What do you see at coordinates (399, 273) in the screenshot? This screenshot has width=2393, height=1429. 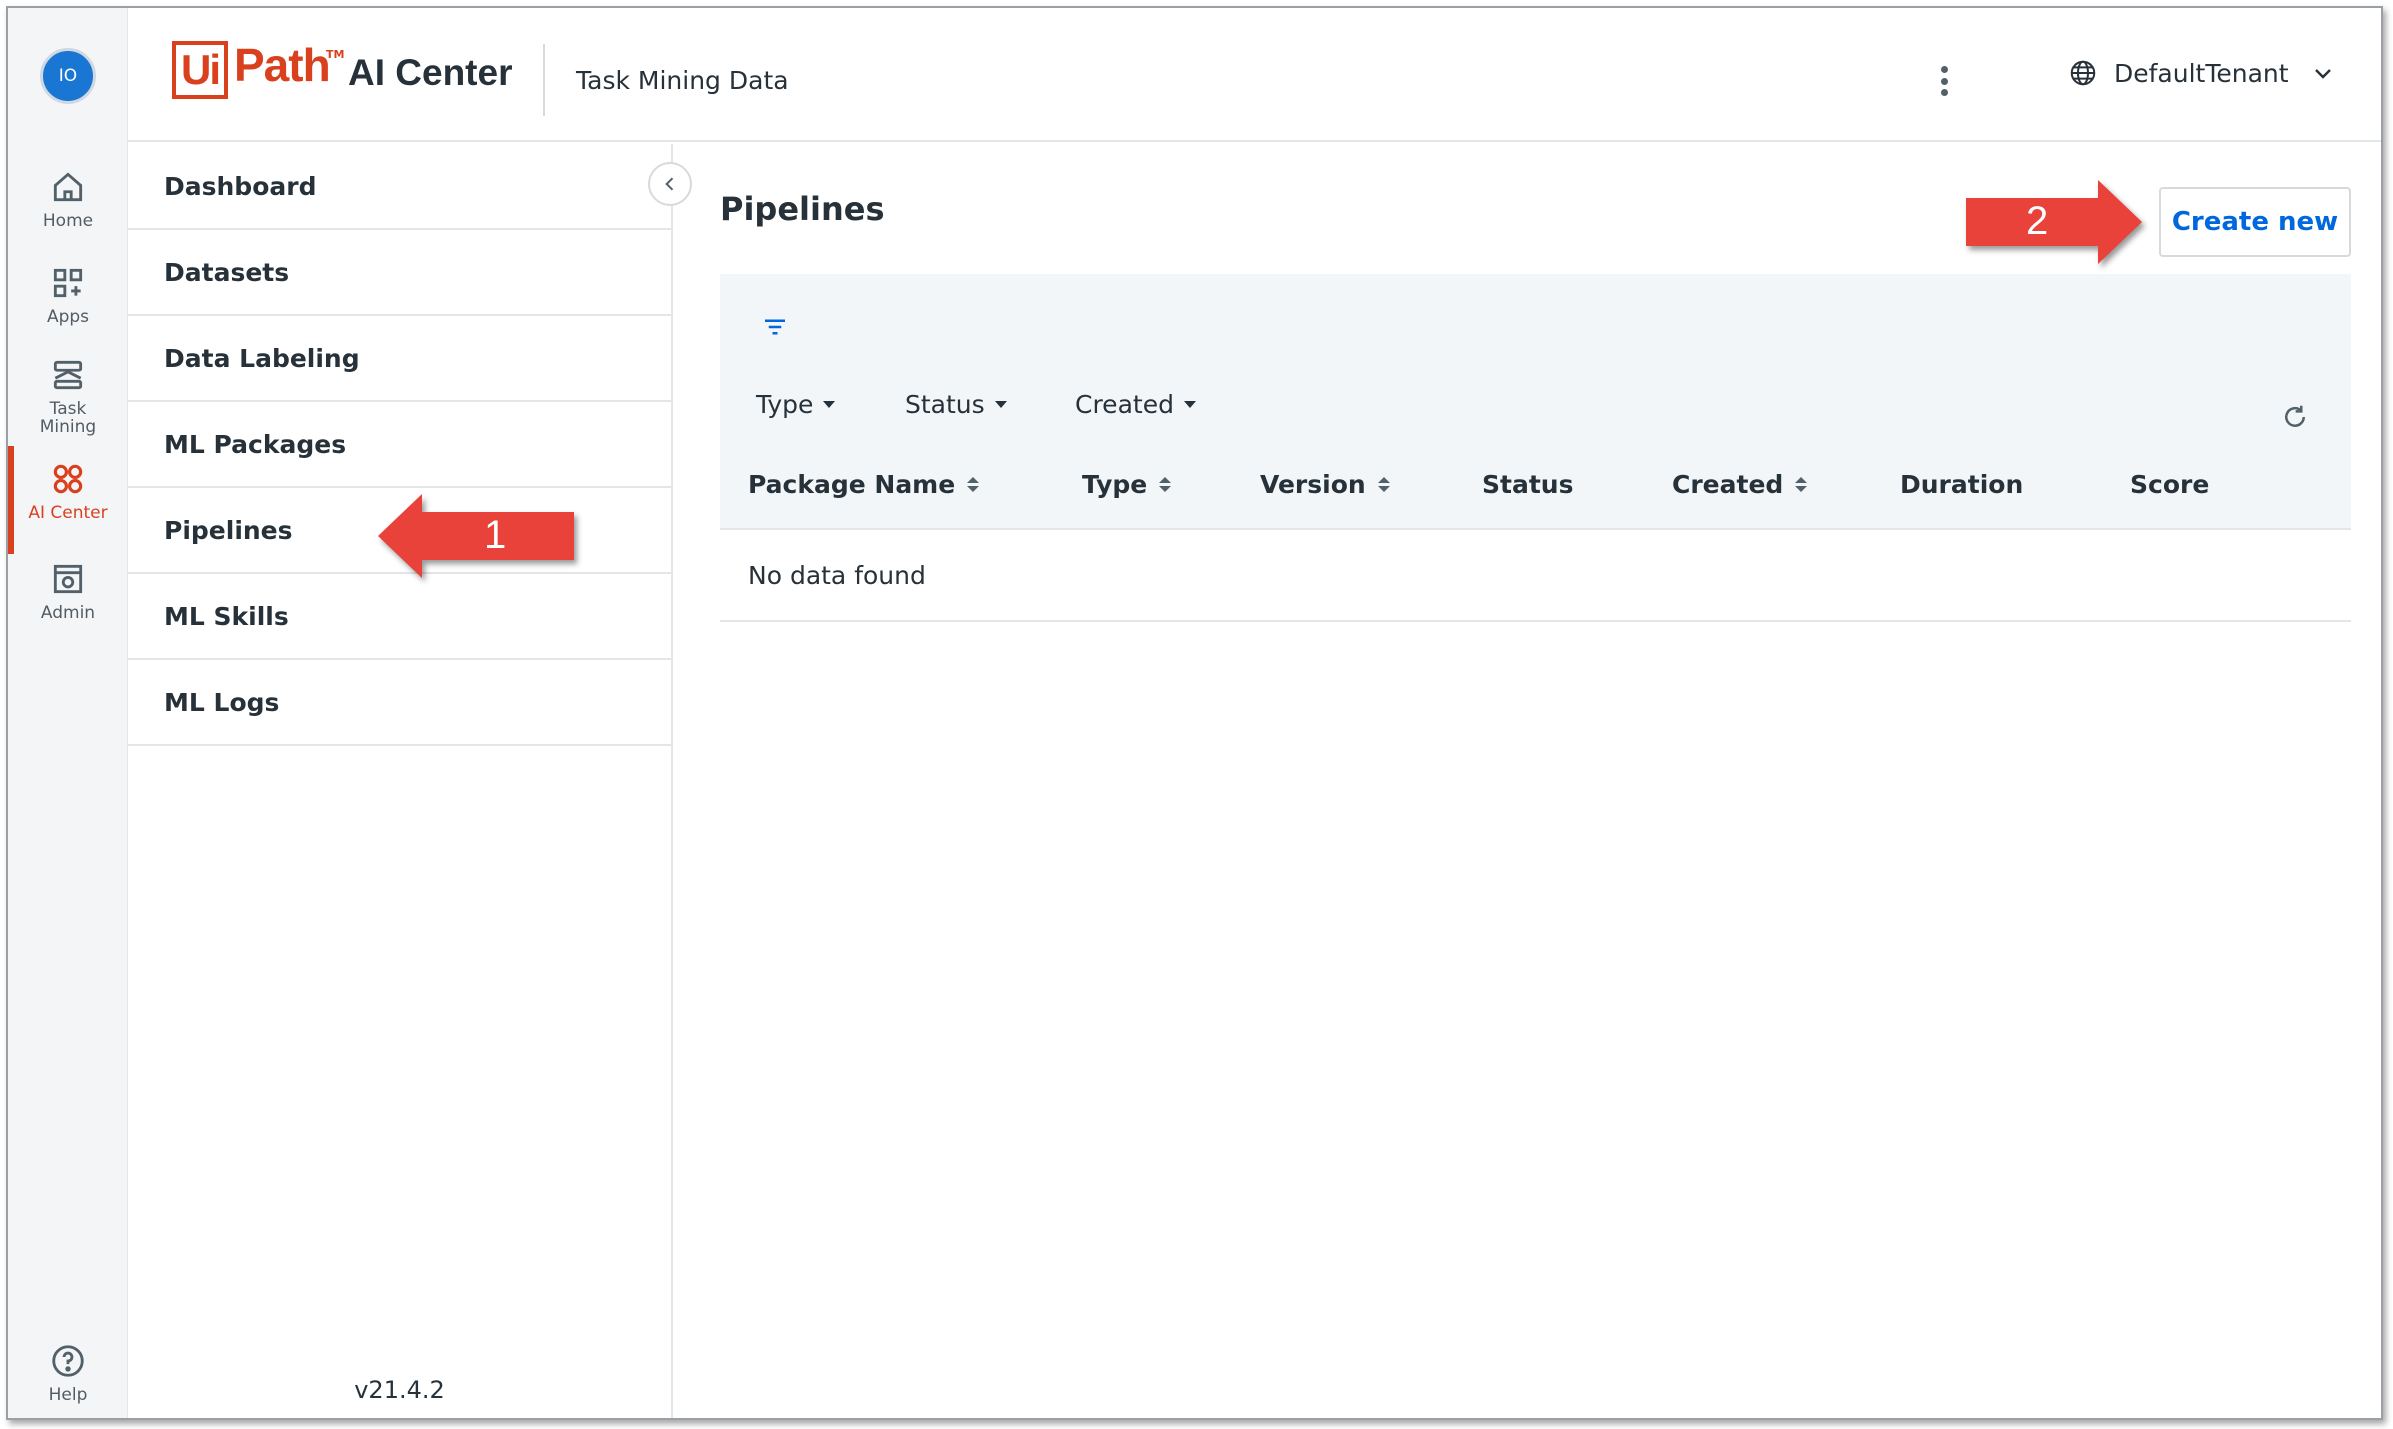 I see `nav-item-datasets: Datasets` at bounding box center [399, 273].